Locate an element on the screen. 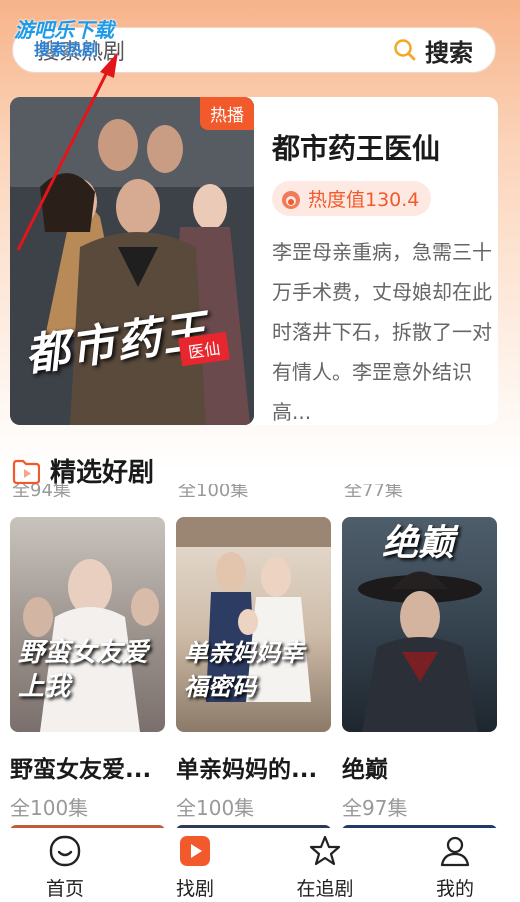  user-icon is located at coordinates (455, 851).